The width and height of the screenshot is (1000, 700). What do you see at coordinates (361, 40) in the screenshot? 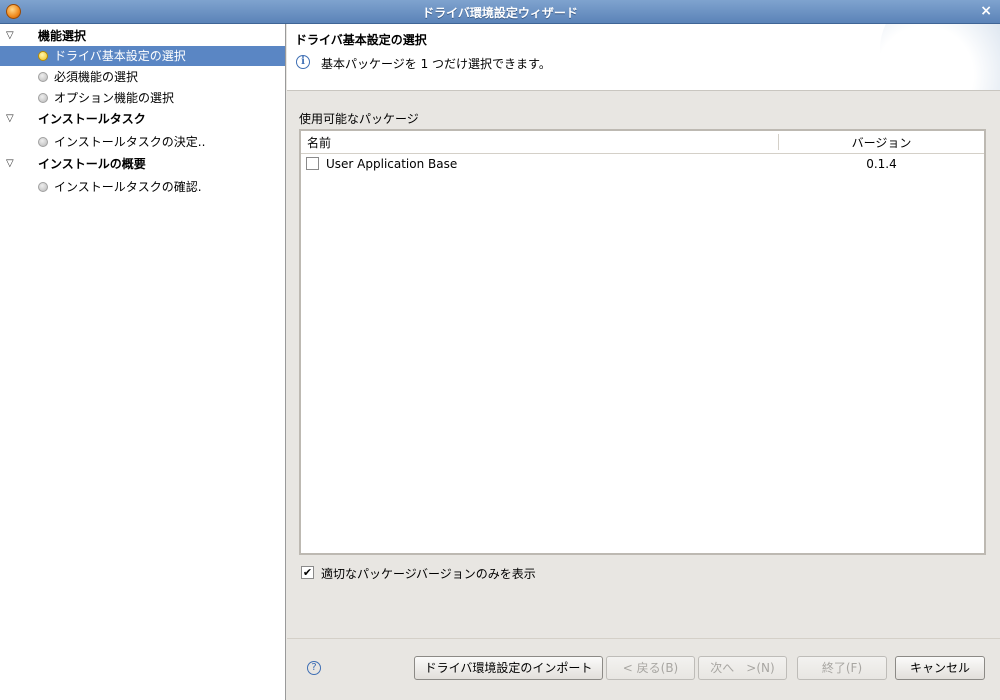
I see `page-title: ドライバ基本設定の選択` at bounding box center [361, 40].